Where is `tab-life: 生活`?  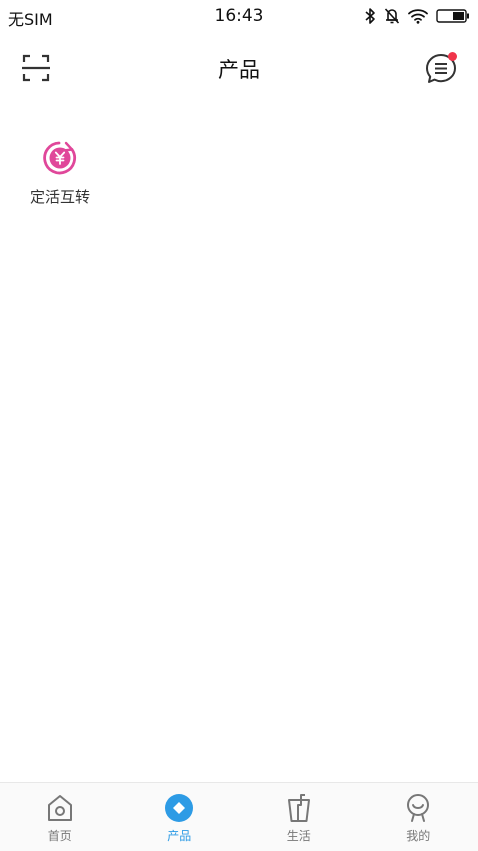
tab-life: 生活 is located at coordinates (299, 817).